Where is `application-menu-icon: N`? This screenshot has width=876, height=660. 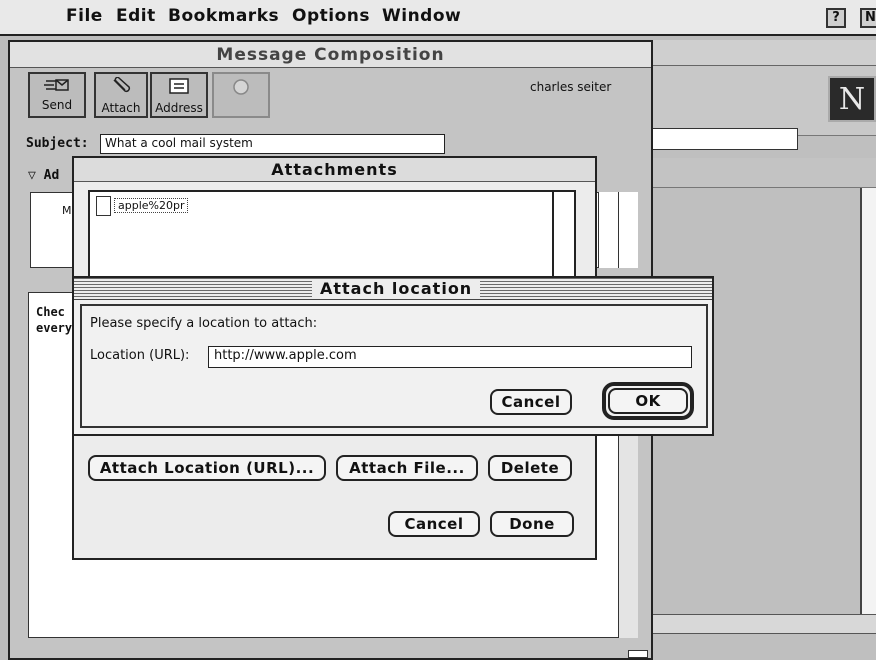
application-menu-icon: N is located at coordinates (868, 18).